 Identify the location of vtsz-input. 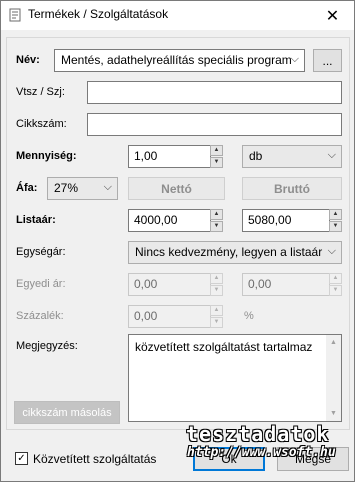
(214, 92).